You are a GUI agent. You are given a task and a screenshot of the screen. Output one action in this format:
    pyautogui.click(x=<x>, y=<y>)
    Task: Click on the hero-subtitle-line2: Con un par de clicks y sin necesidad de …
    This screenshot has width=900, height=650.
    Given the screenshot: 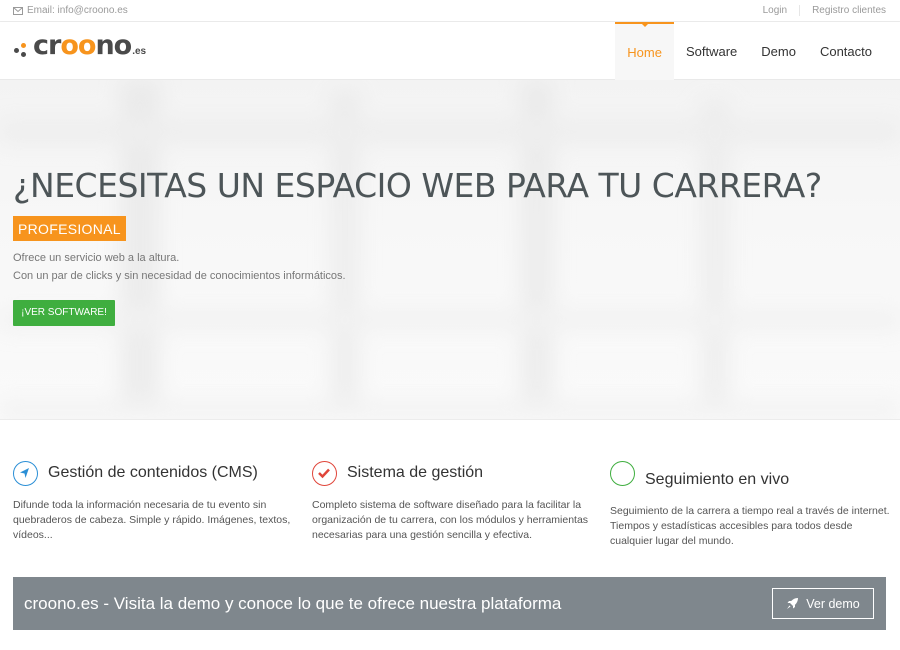 What is the action you would take?
    pyautogui.click(x=179, y=276)
    